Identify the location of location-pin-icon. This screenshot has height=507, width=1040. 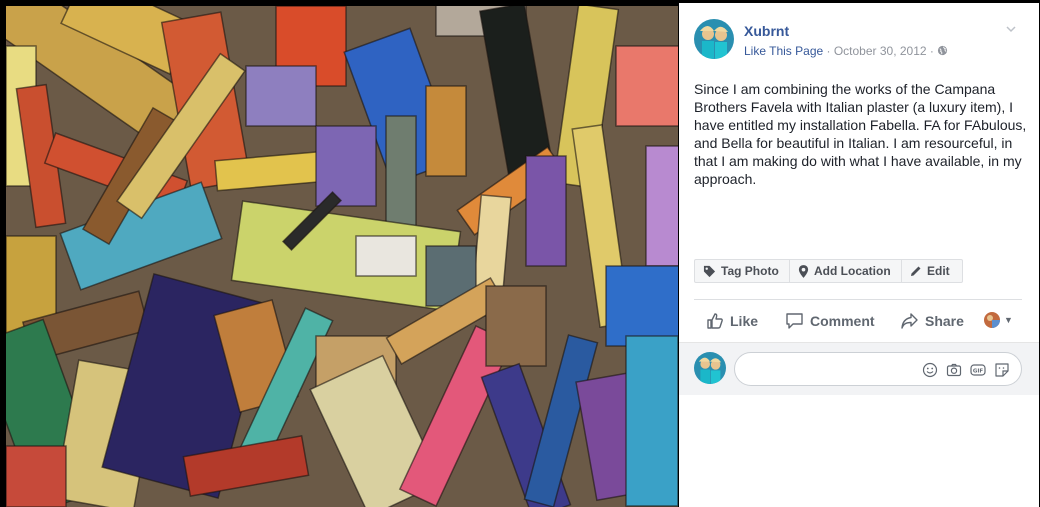
(803, 271).